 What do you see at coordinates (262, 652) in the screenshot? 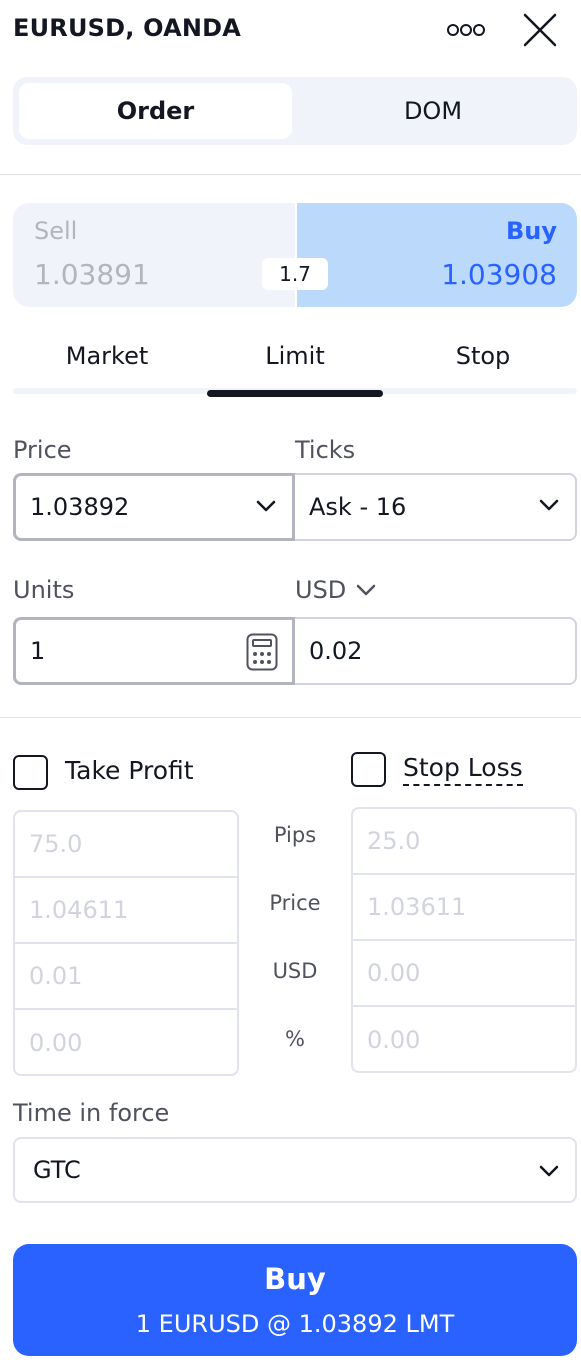
I see `calculator-icon` at bounding box center [262, 652].